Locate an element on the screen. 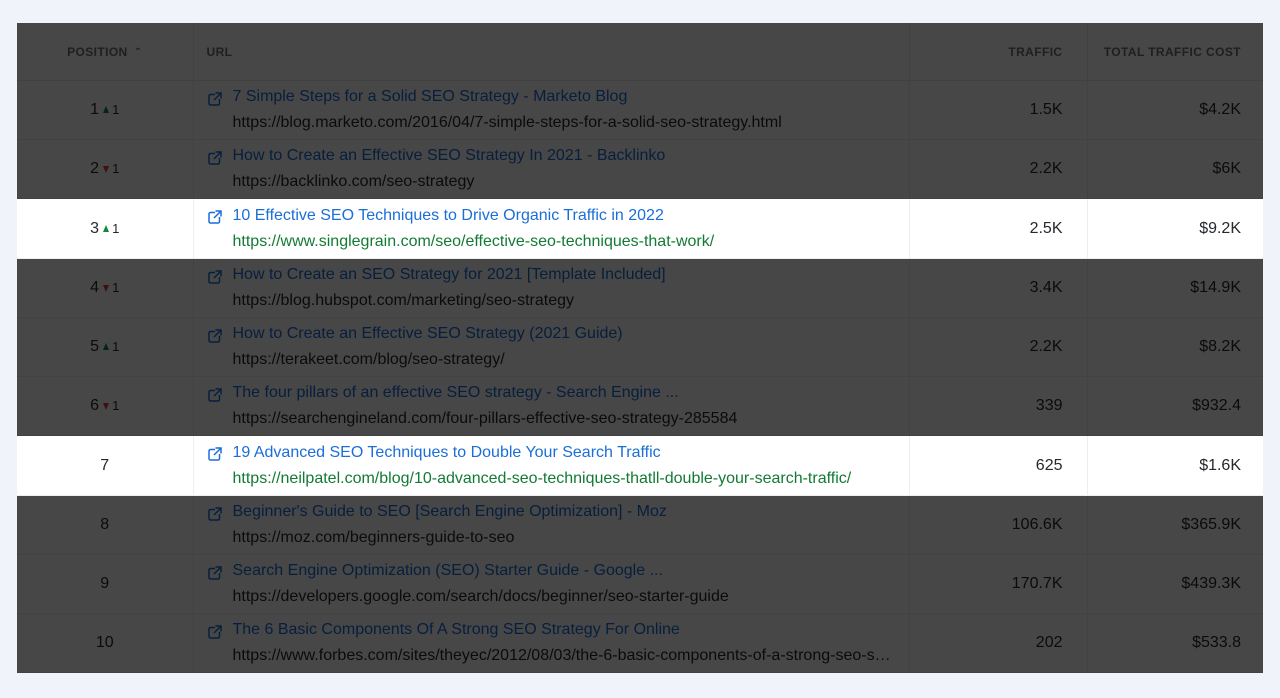 The width and height of the screenshot is (1280, 698). position-cell: 51 is located at coordinates (105, 347).